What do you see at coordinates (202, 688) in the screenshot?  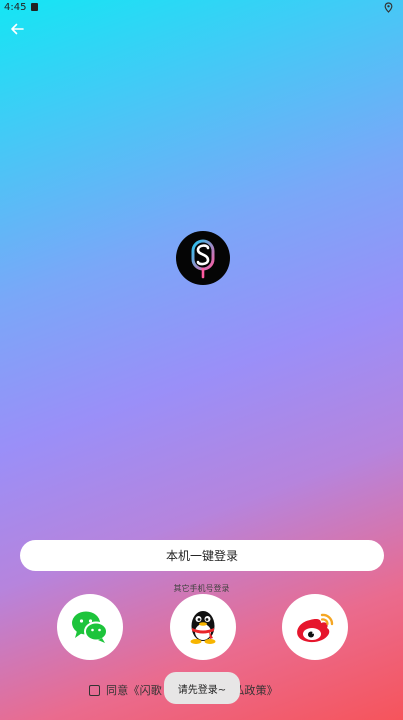 I see `login-toast: 请先登录~` at bounding box center [202, 688].